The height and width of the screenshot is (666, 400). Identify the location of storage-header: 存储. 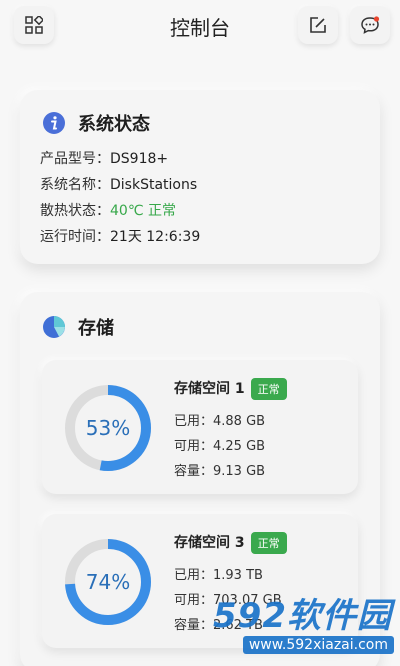
(78, 327).